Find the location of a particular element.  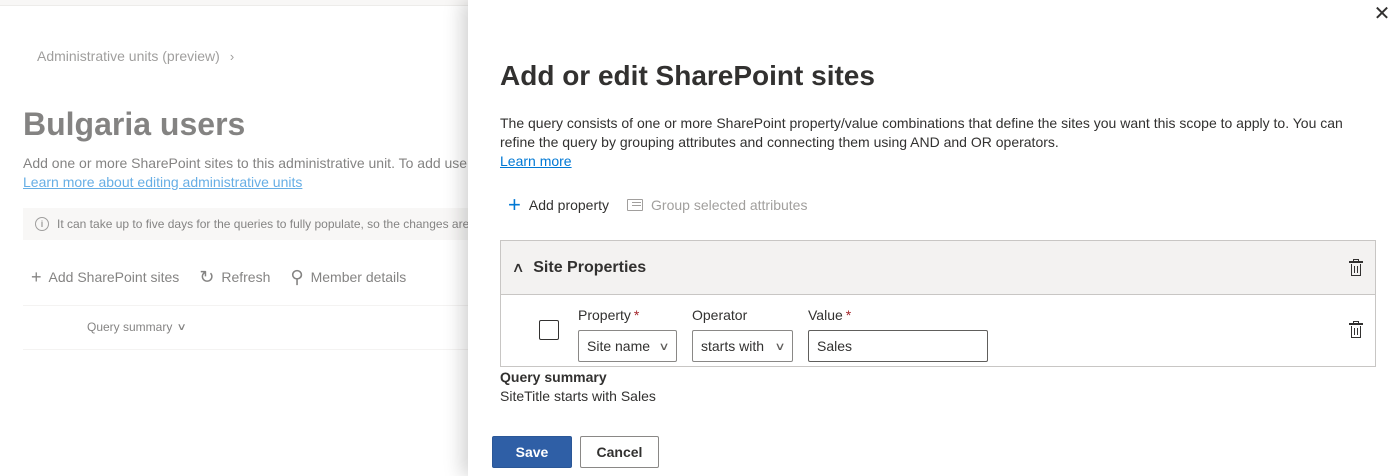

add-property-label: Add property is located at coordinates (569, 205).